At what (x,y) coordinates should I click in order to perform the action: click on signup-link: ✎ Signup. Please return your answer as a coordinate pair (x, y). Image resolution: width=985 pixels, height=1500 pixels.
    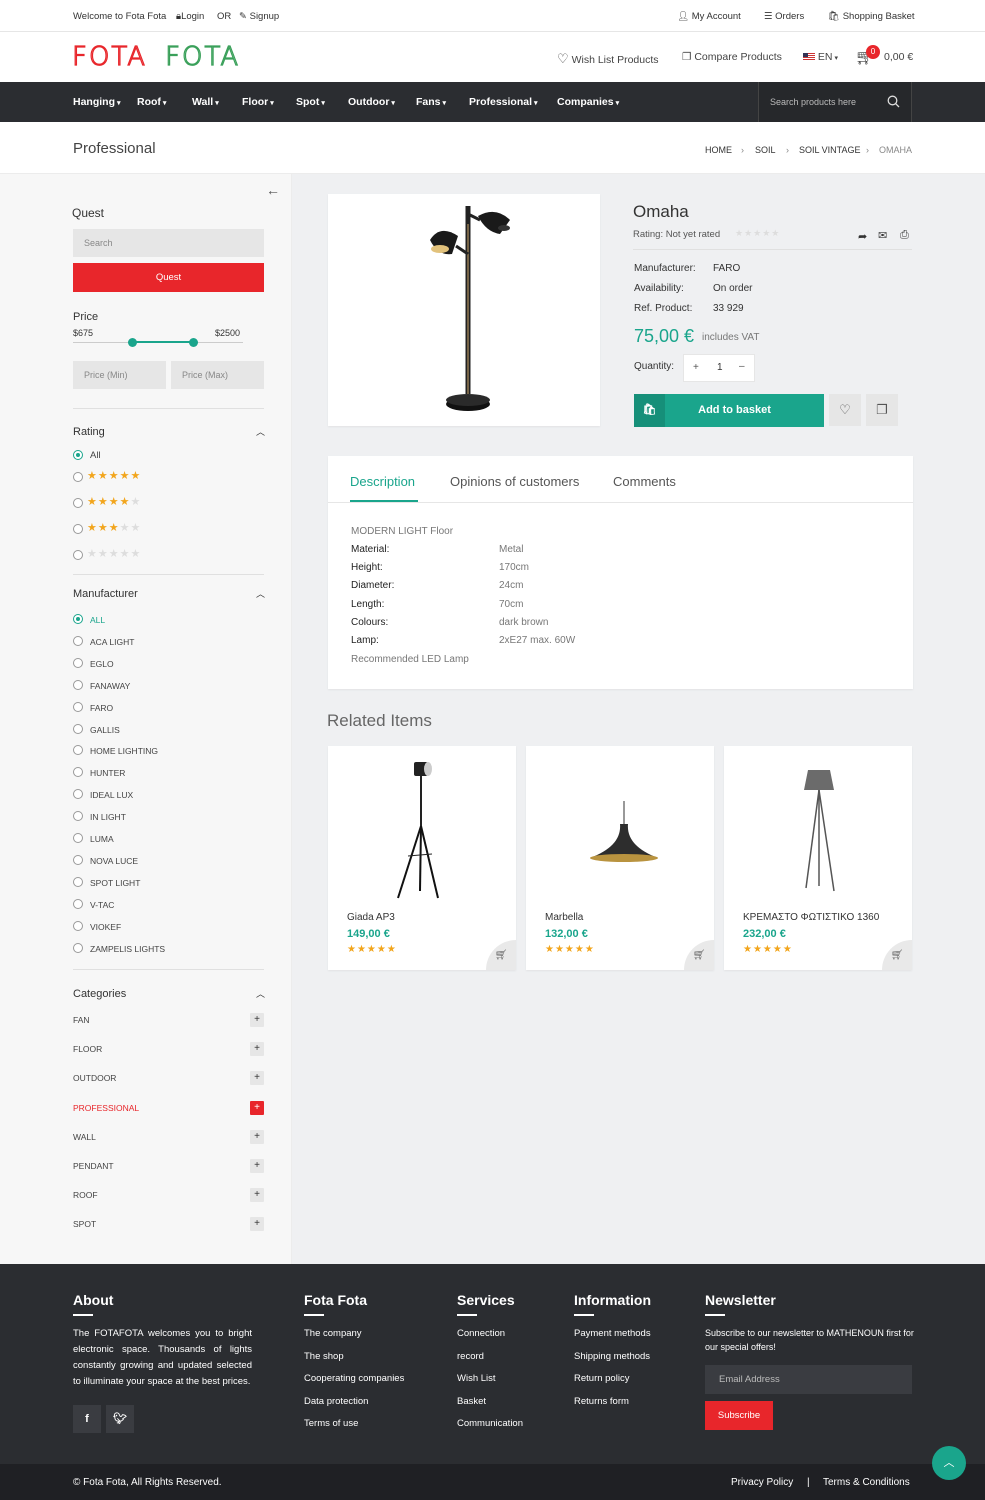
    Looking at the image, I should click on (259, 16).